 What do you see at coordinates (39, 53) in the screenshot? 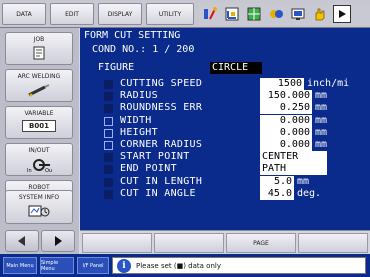
I see `job-icon` at bounding box center [39, 53].